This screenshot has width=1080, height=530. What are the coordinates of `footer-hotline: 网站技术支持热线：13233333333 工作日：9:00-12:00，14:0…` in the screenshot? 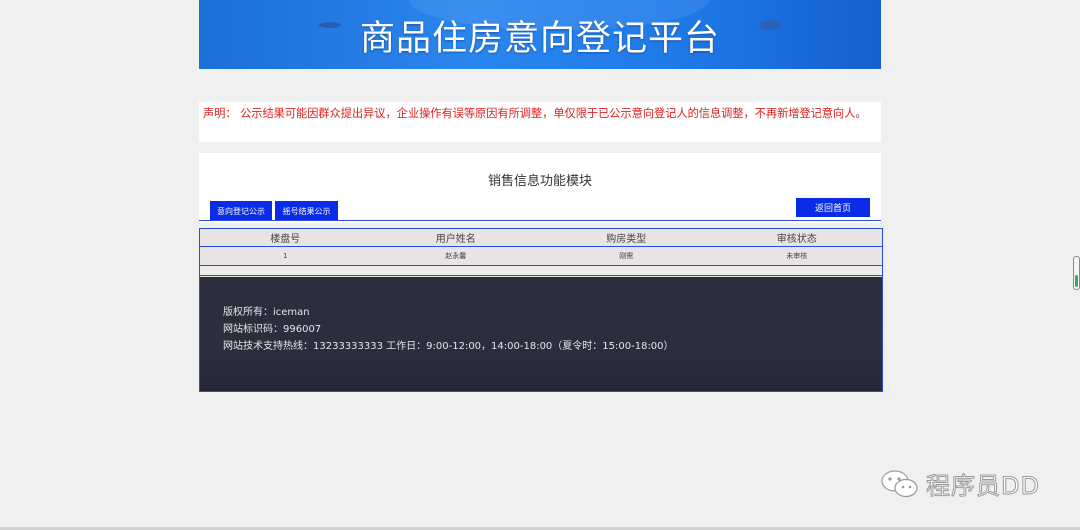 It's located at (448, 346).